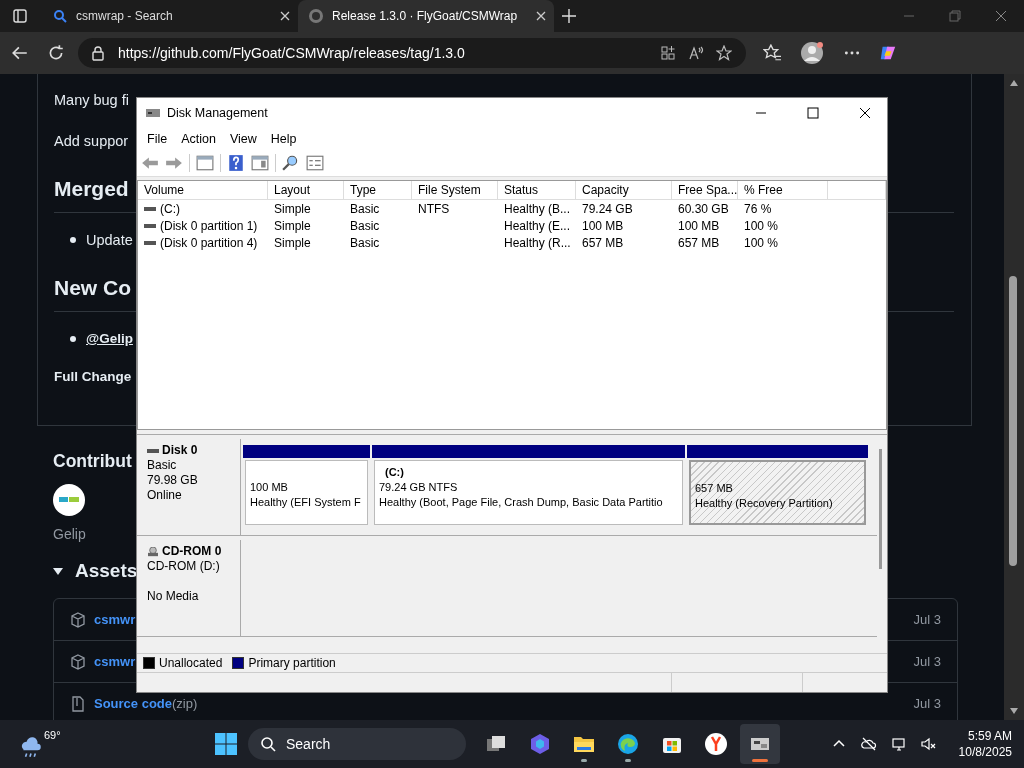 The width and height of the screenshot is (1024, 768). I want to click on column-header: % Free, so click(783, 190).